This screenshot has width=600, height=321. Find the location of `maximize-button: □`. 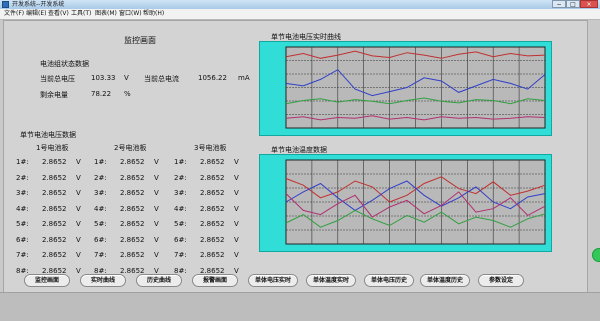

maximize-button: □ is located at coordinates (573, 4).